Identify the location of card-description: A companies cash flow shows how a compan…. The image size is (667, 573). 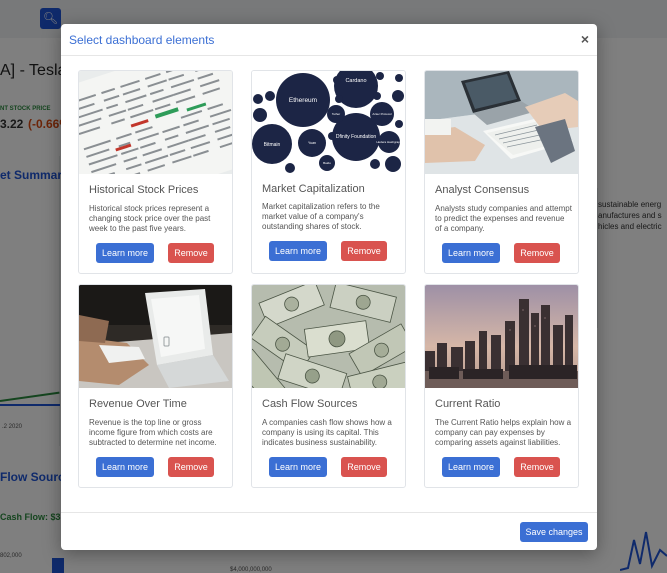
(327, 432).